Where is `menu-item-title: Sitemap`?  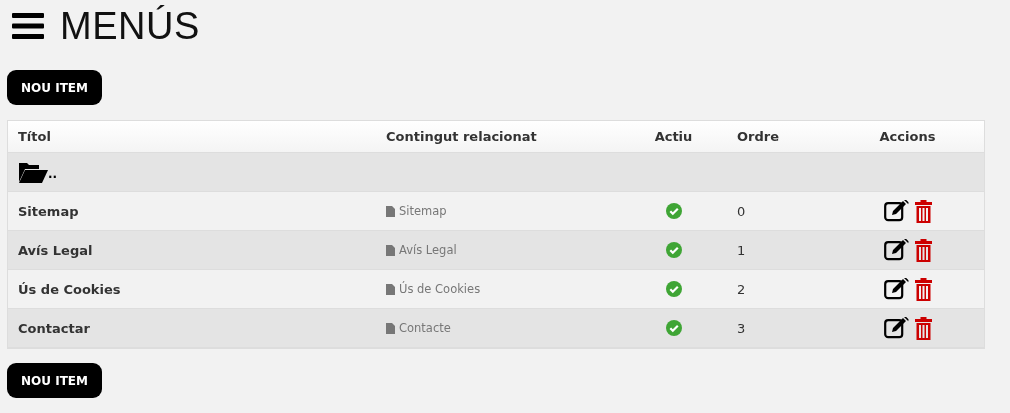
menu-item-title: Sitemap is located at coordinates (48, 211).